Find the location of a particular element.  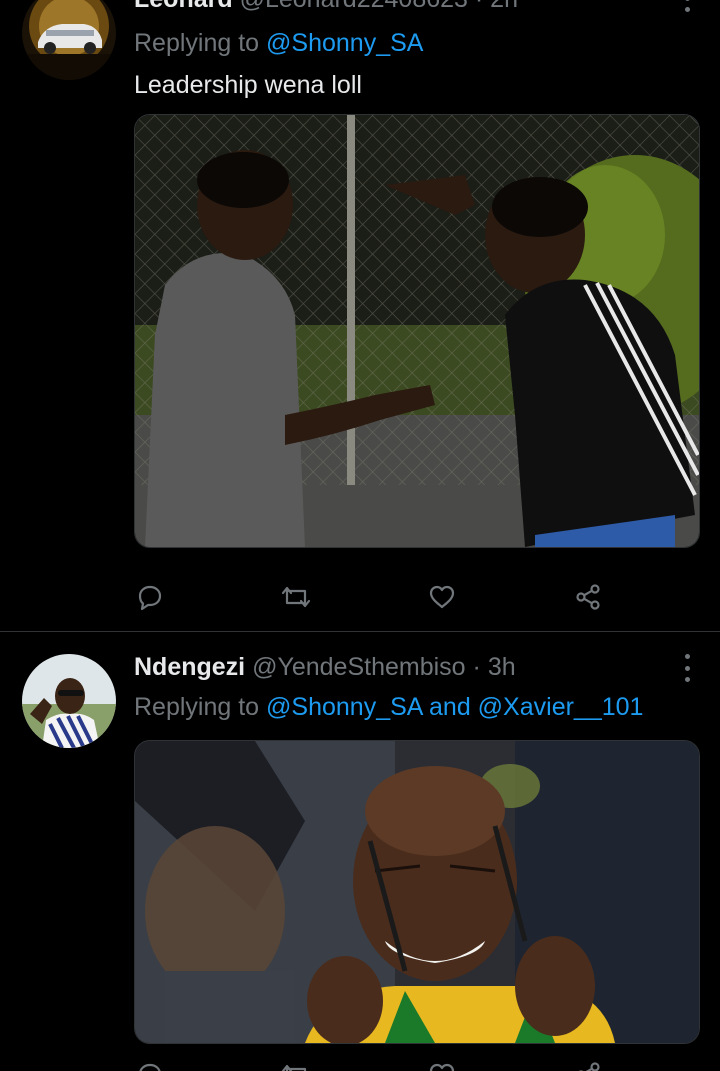

tweet-header: Leonard @Leonard22408623 · 2h is located at coordinates (326, 7).